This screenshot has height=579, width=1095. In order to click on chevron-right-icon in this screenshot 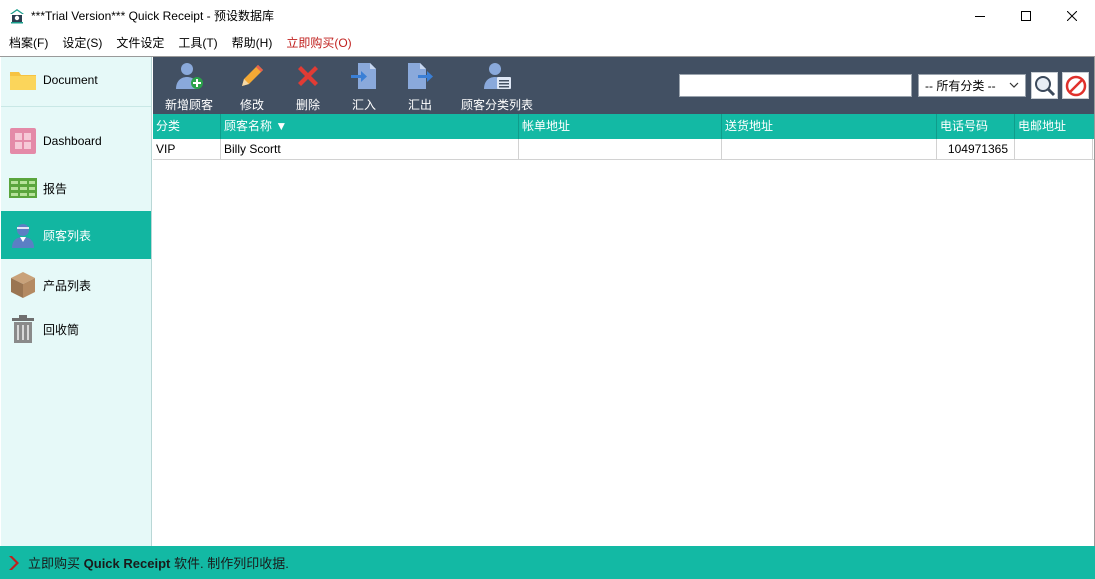, I will do `click(14, 563)`.